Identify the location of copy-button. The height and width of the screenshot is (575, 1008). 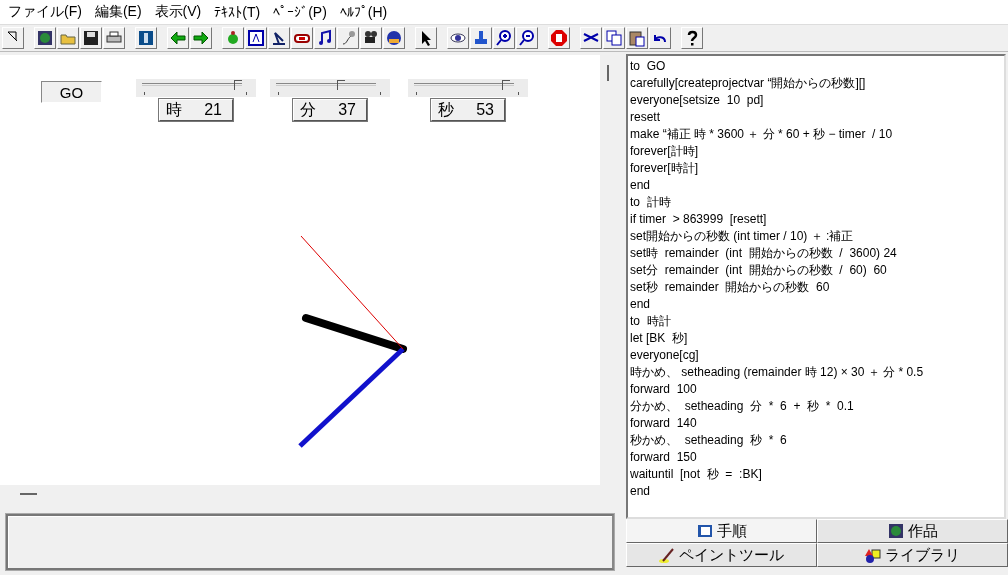
(614, 38).